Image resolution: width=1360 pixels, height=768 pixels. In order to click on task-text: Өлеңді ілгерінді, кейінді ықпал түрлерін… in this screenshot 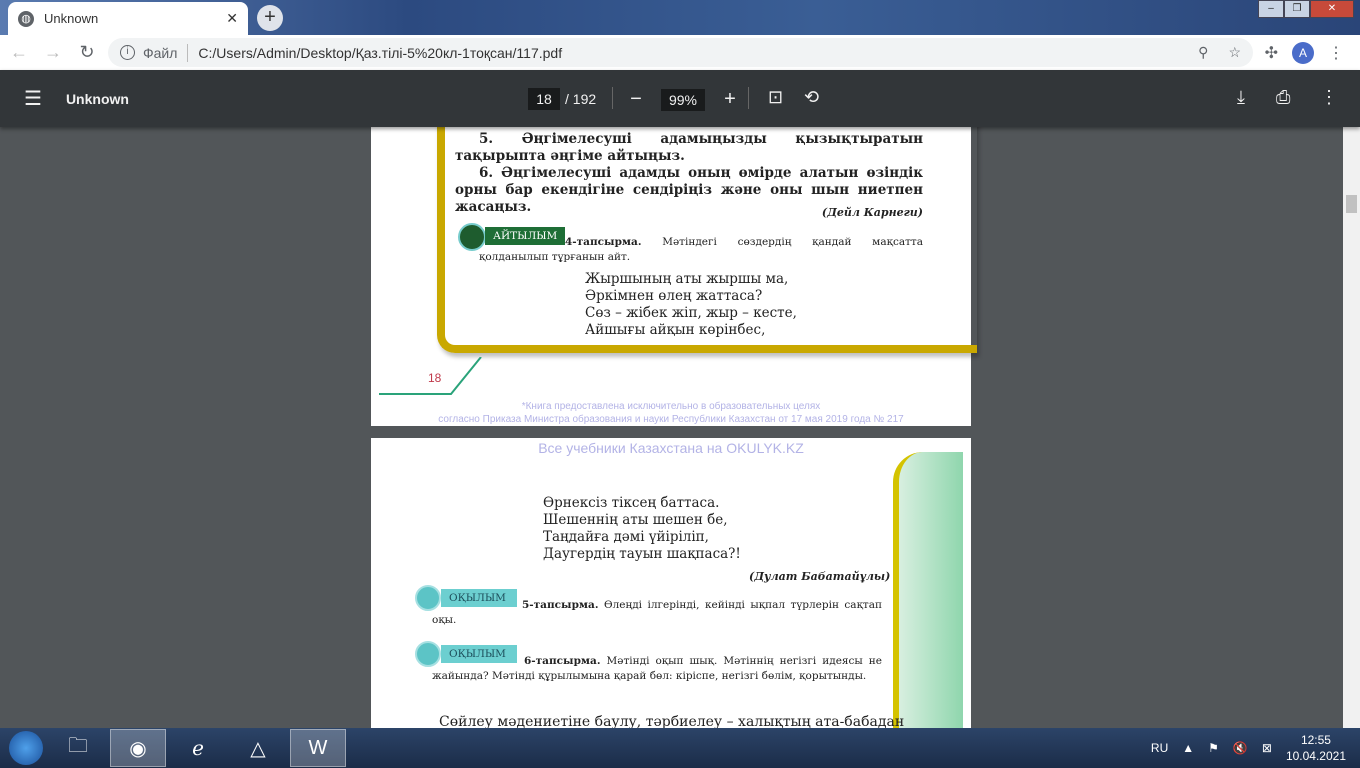, I will do `click(657, 612)`.